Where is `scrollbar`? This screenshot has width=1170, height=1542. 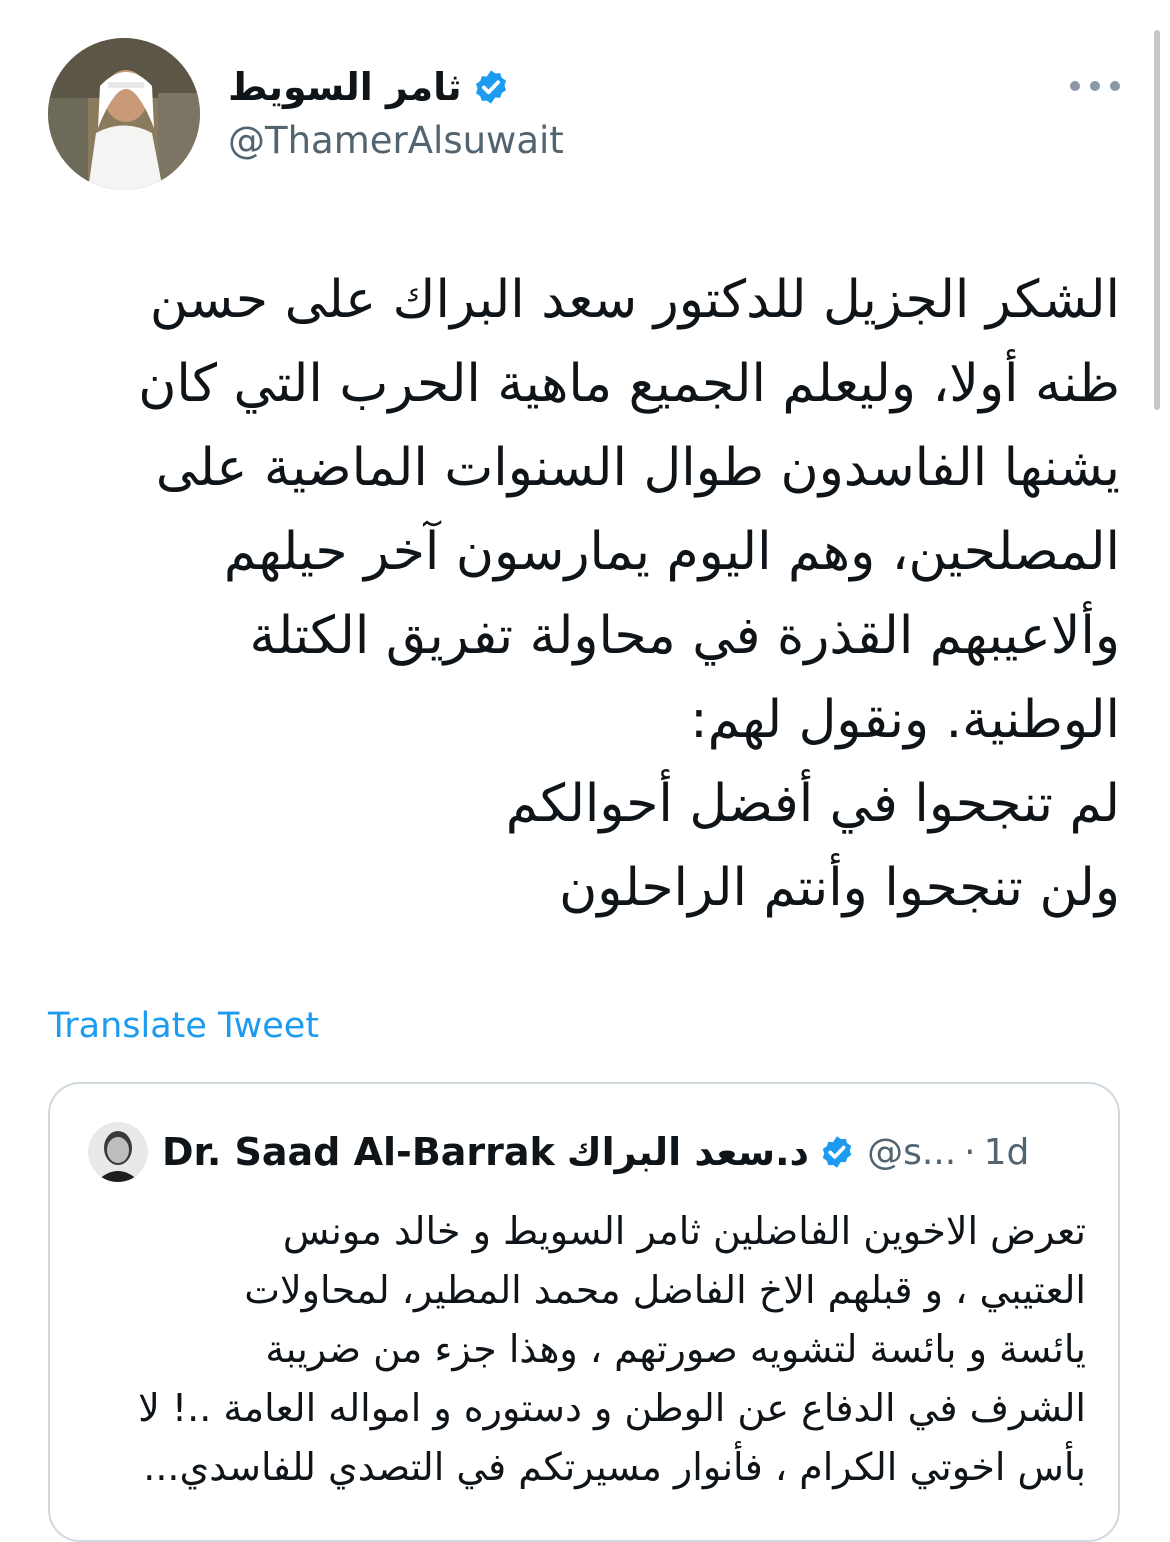 scrollbar is located at coordinates (1157, 220).